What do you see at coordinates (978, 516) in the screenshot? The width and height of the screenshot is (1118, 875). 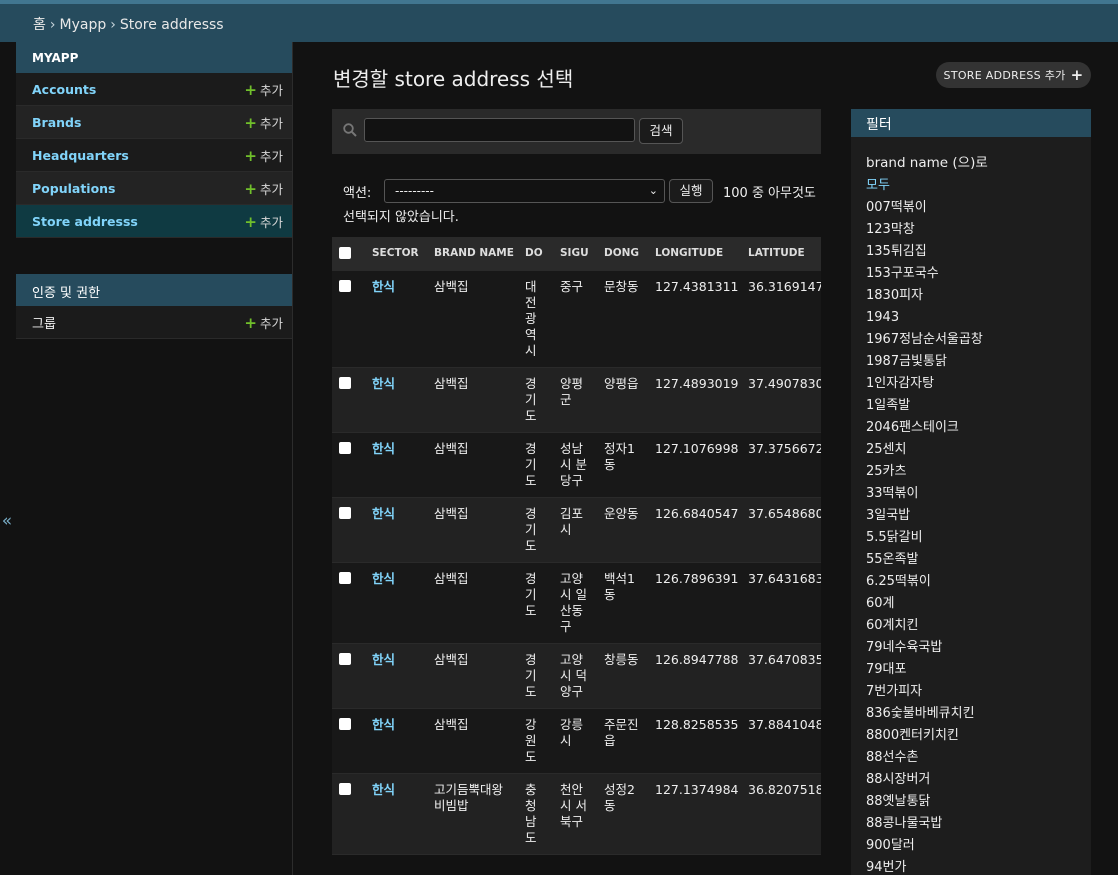 I see `filter-option: 3일국밥` at bounding box center [978, 516].